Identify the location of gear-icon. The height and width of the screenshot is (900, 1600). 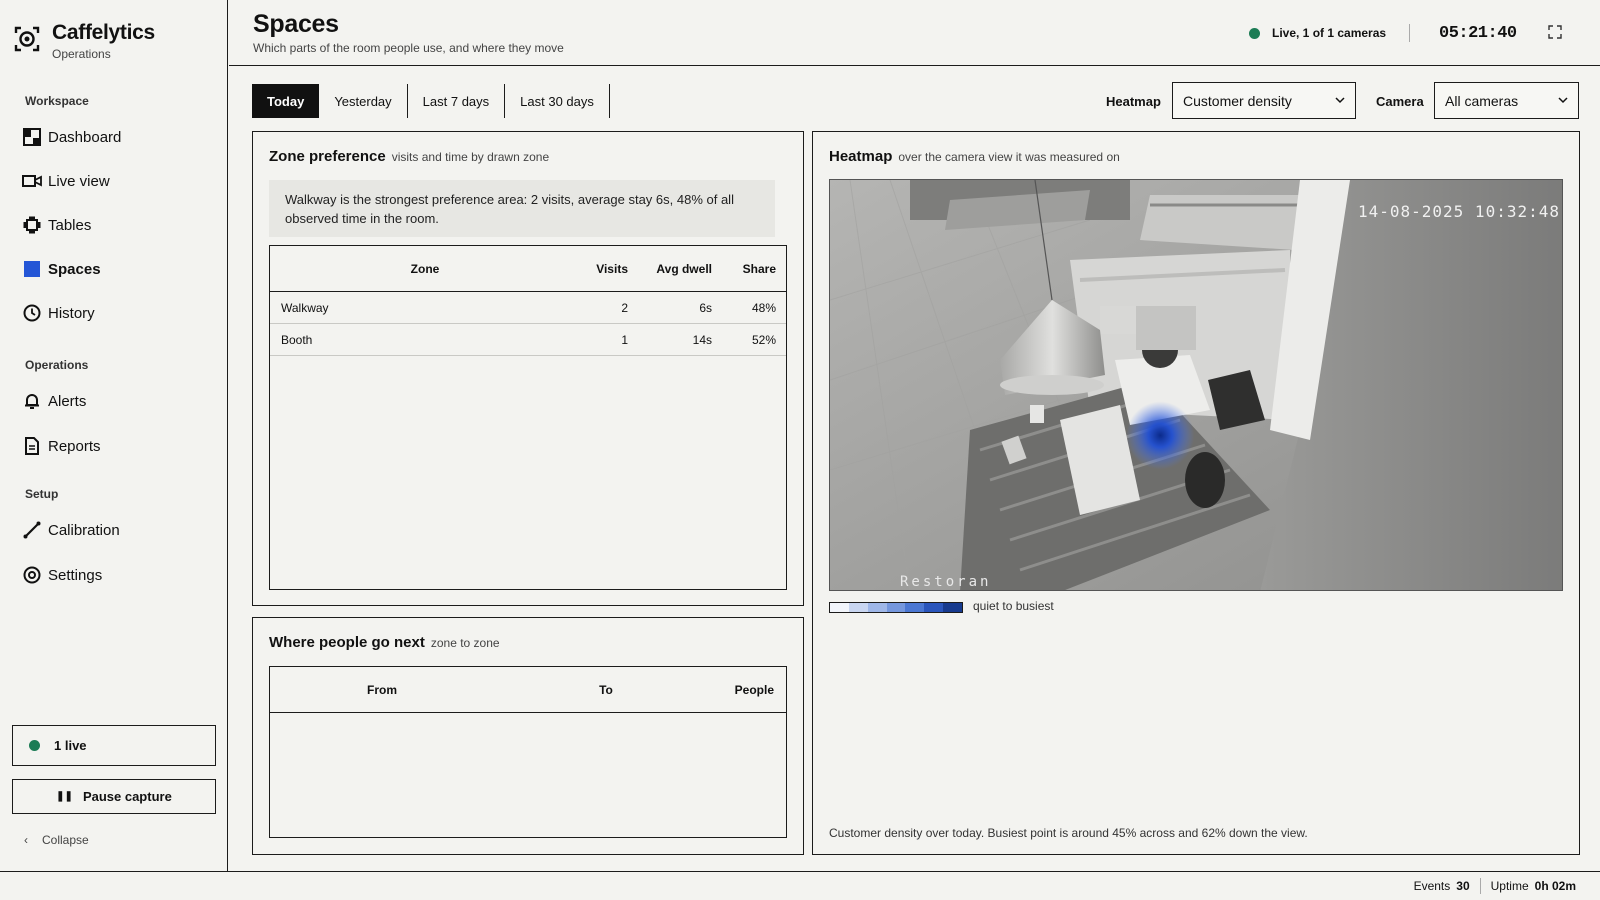
(32, 575).